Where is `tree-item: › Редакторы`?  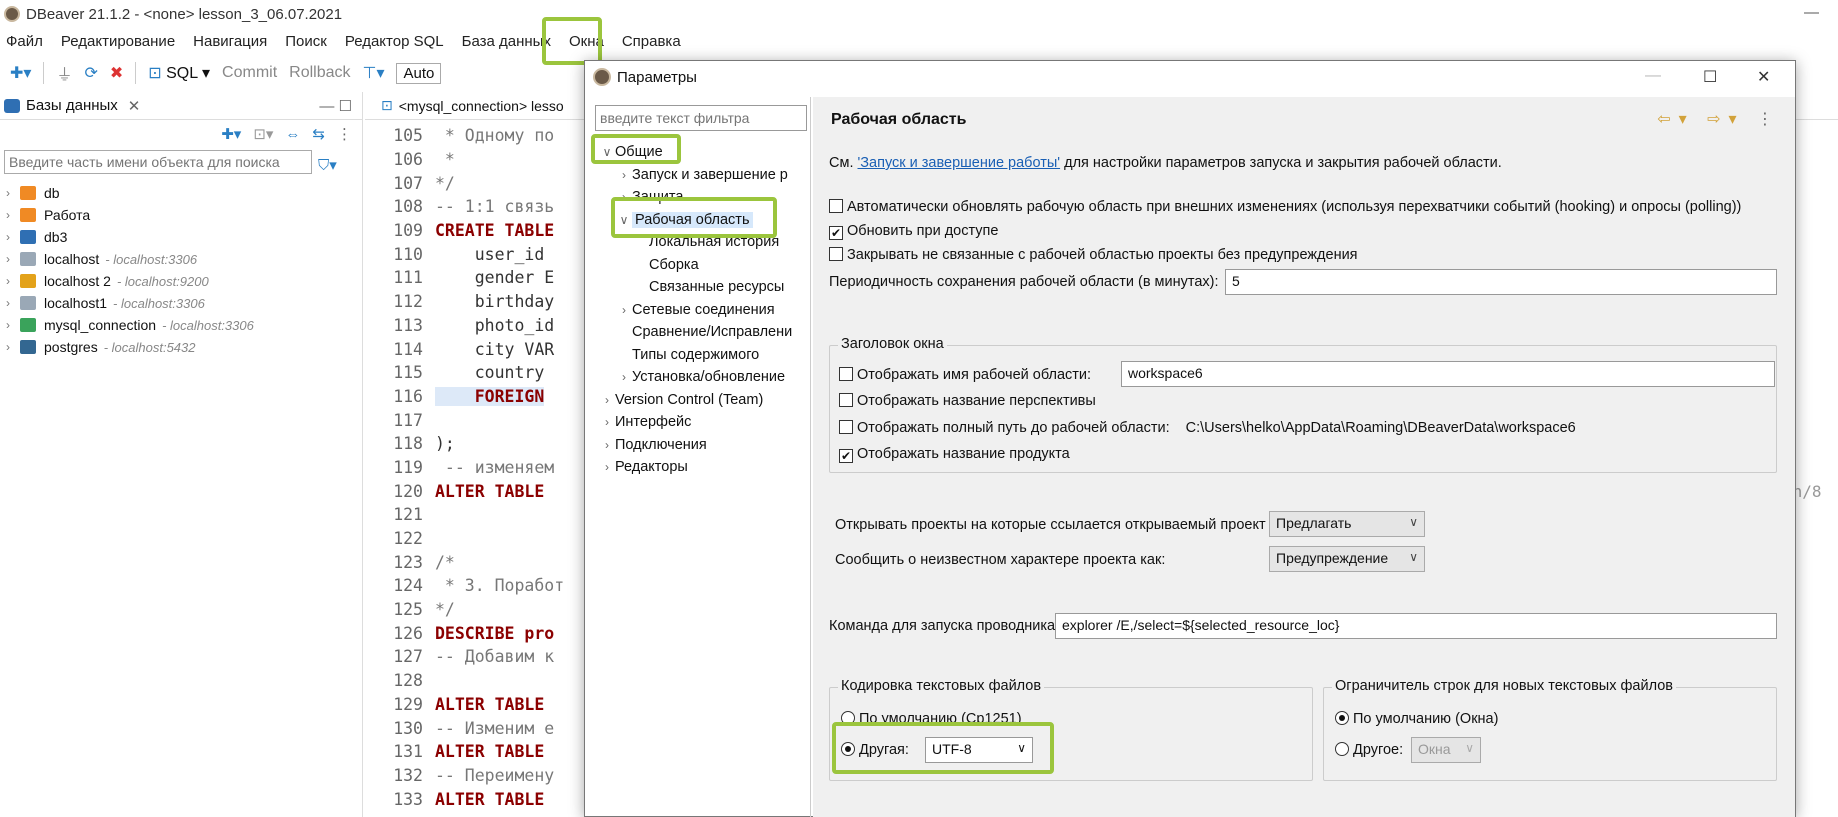
tree-item: › Редакторы is located at coordinates (697, 467).